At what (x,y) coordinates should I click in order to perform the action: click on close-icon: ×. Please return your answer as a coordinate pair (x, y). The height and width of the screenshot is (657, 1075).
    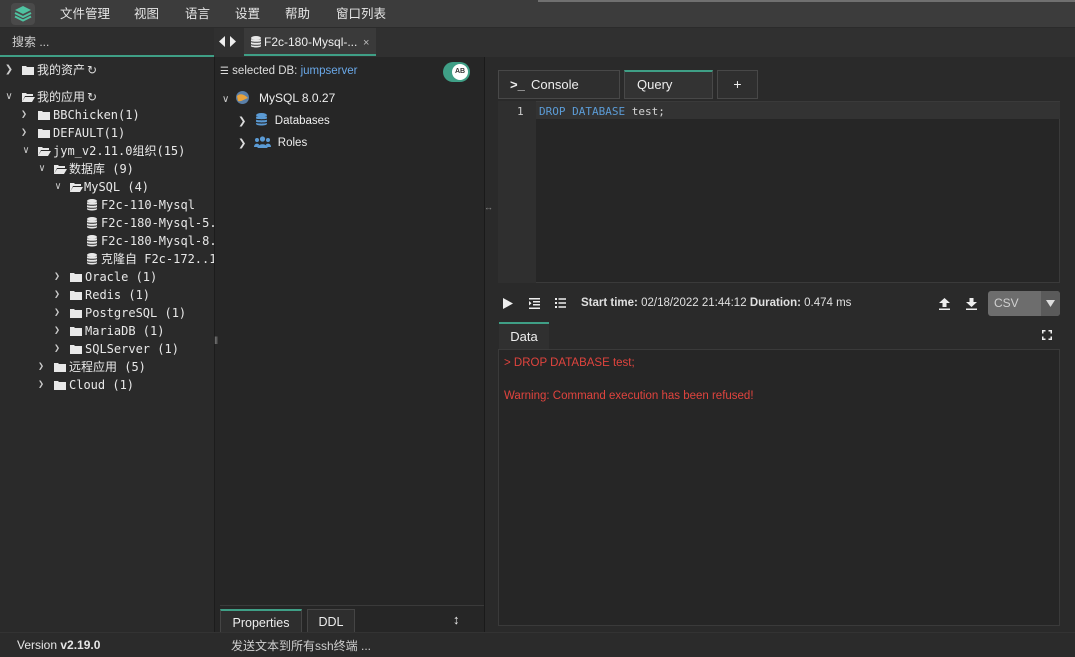
    Looking at the image, I should click on (366, 43).